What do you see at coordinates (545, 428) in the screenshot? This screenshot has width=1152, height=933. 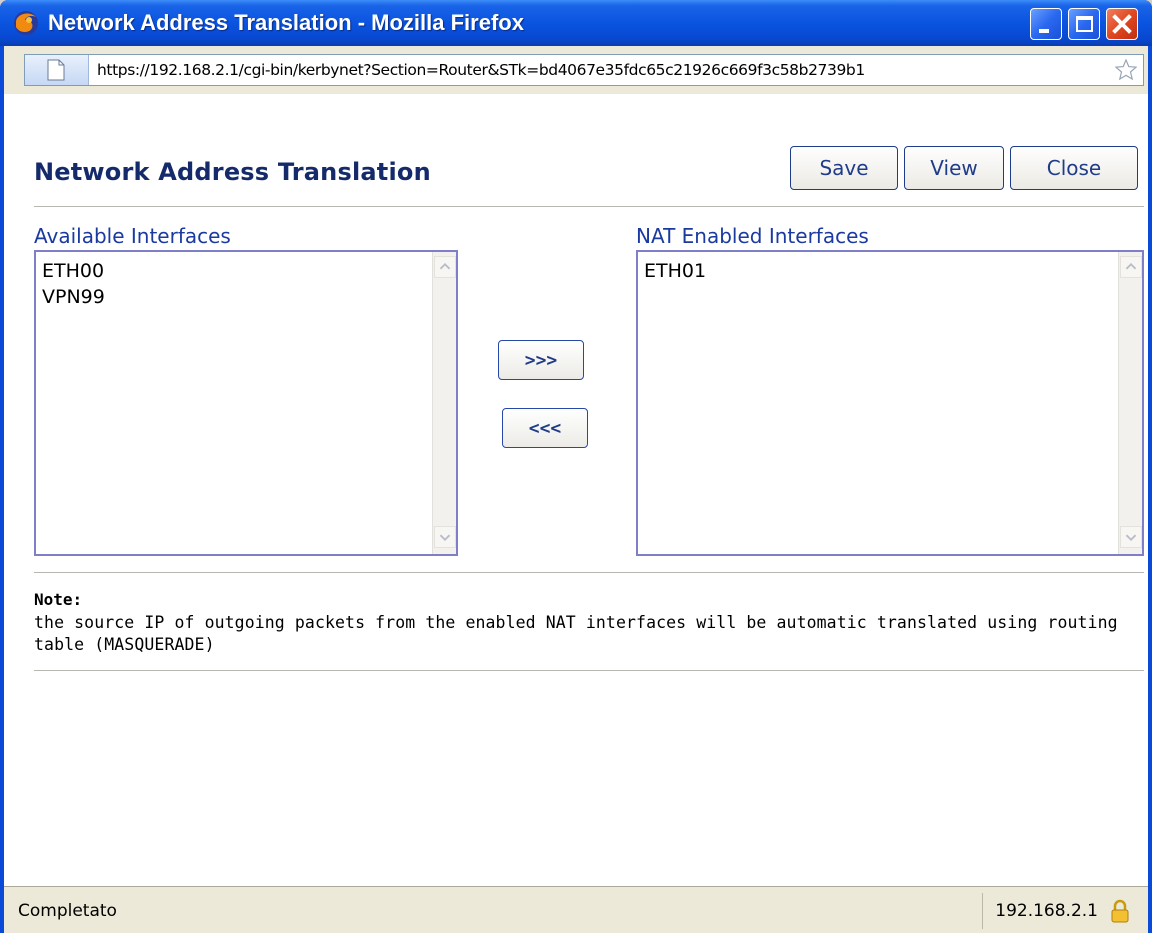 I see `remove-interface-button: <<<` at bounding box center [545, 428].